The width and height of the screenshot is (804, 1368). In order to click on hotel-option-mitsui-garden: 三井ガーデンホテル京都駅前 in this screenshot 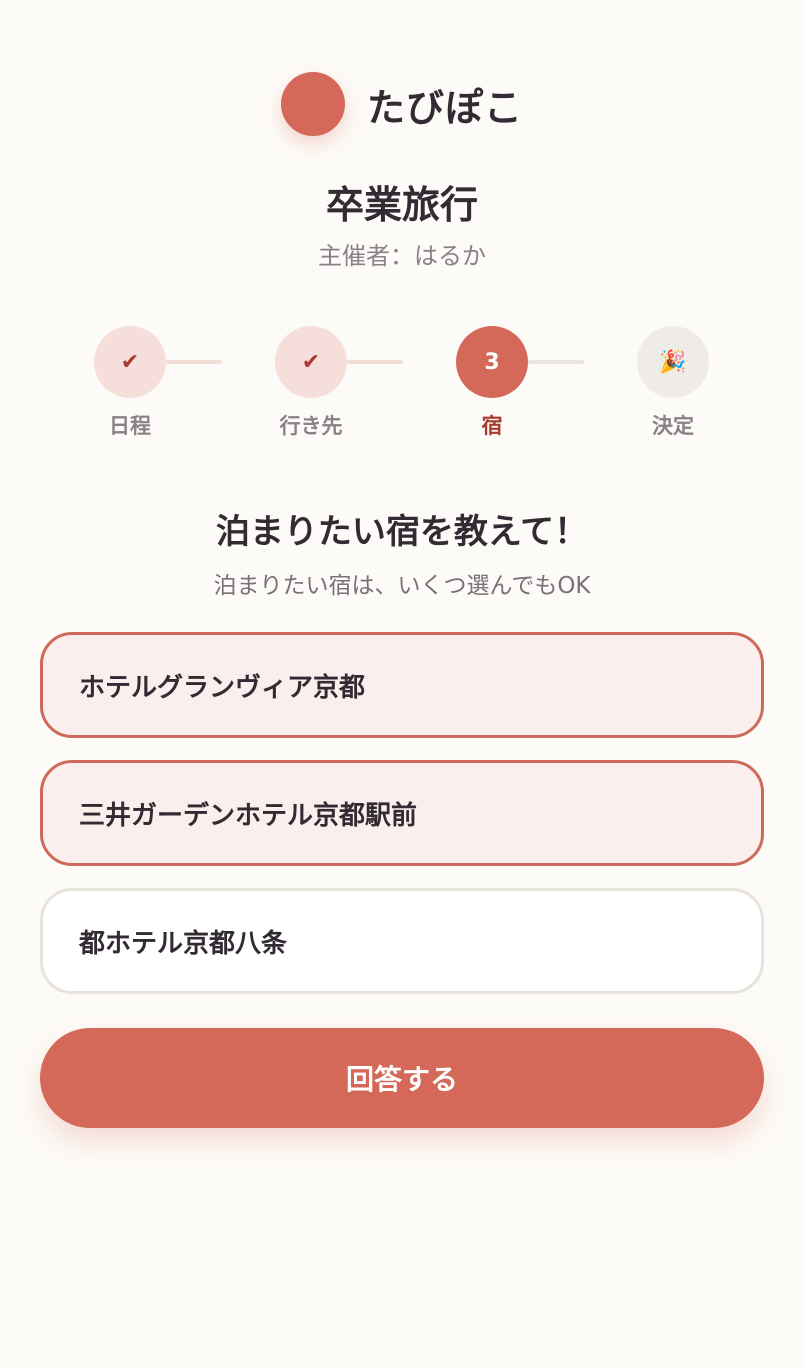, I will do `click(402, 813)`.